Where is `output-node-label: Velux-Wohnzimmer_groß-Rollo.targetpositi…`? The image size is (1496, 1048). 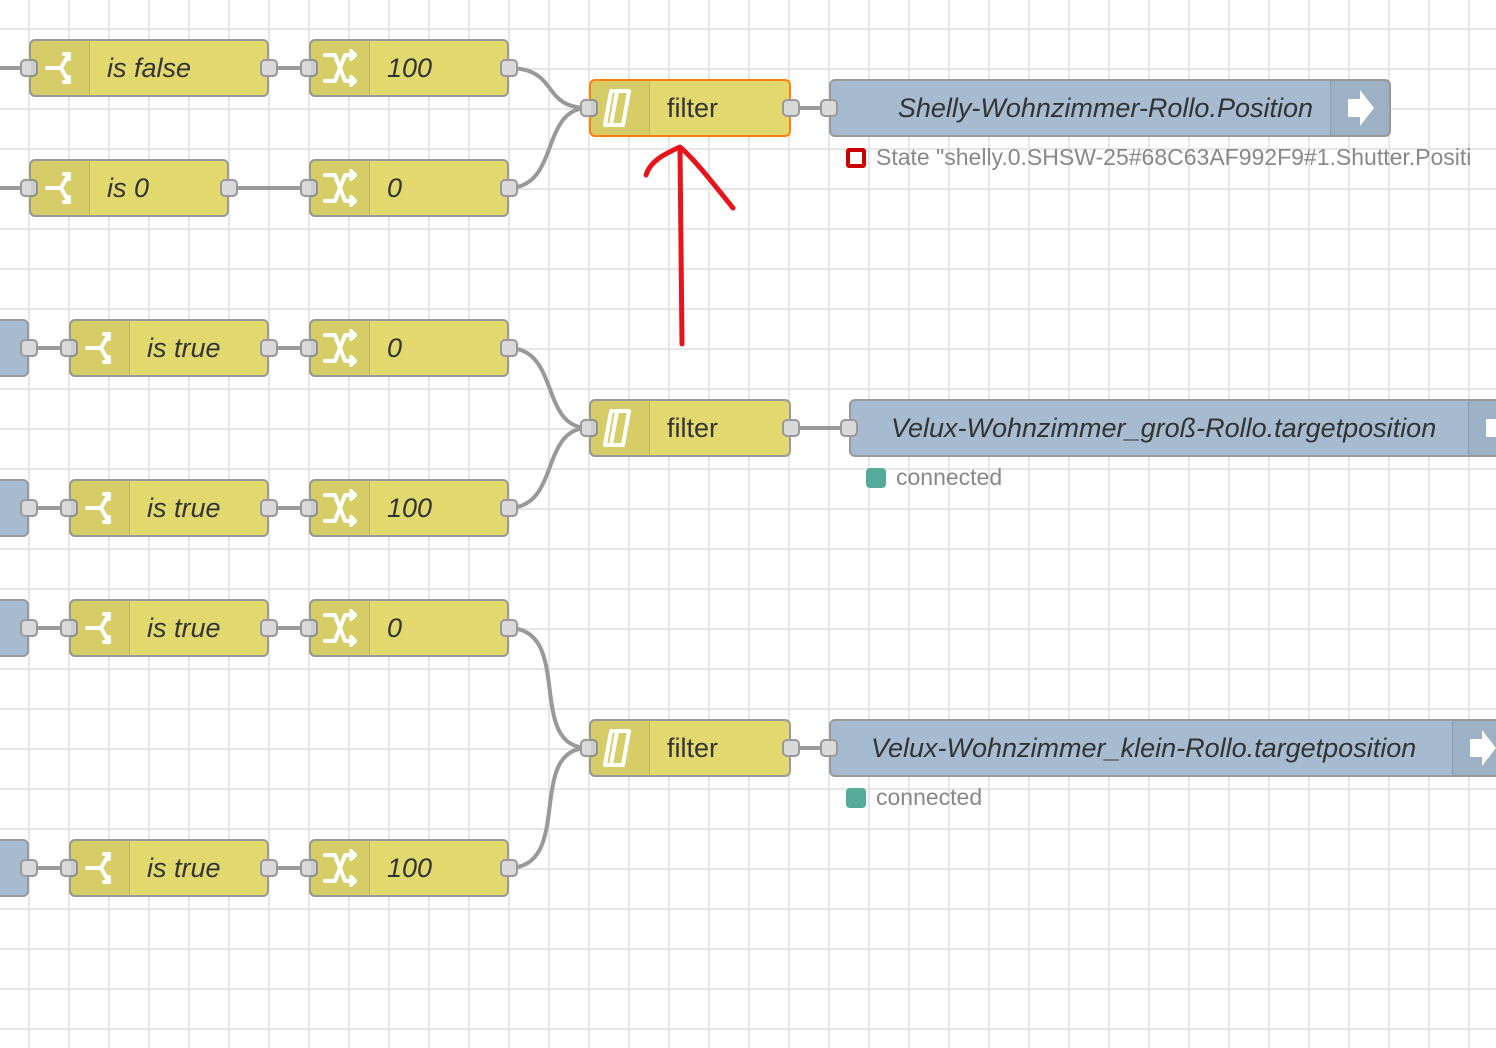
output-node-label: Velux-Wohnzimmer_groß-Rollo.targetpositi… is located at coordinates (1164, 428).